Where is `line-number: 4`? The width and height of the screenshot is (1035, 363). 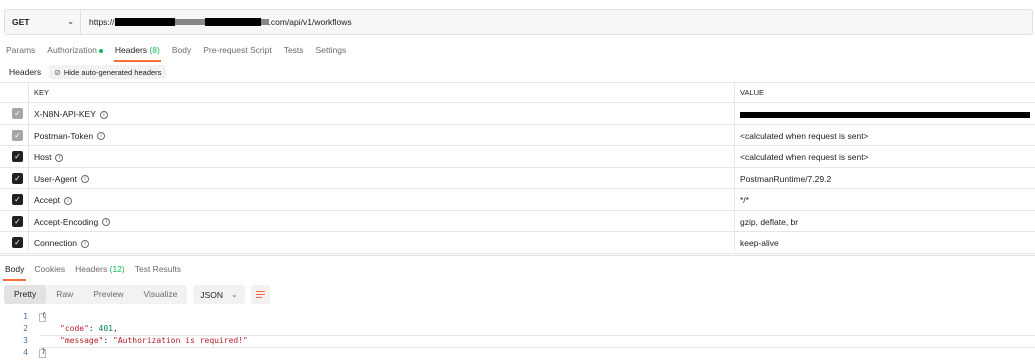 line-number: 4 is located at coordinates (25, 352).